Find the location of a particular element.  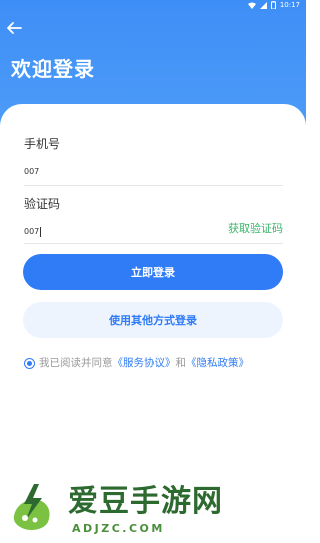

battery-icon is located at coordinates (273, 5).